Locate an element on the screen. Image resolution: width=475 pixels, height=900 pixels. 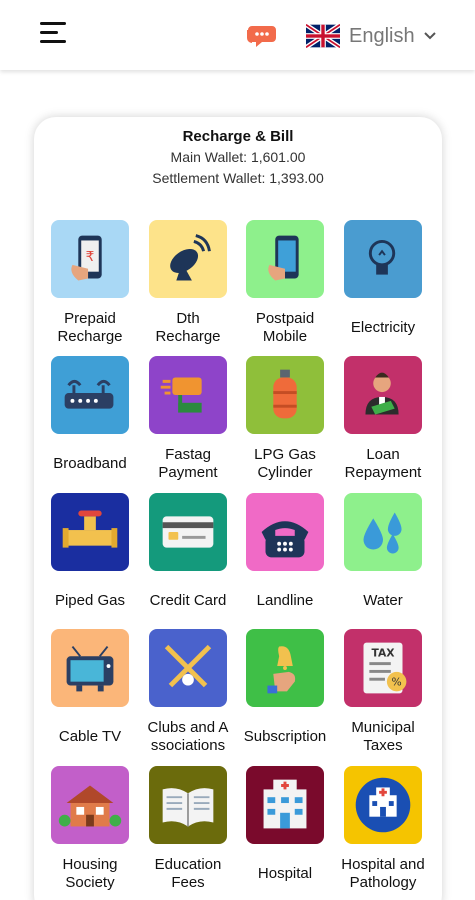
house-icon is located at coordinates (90, 805).